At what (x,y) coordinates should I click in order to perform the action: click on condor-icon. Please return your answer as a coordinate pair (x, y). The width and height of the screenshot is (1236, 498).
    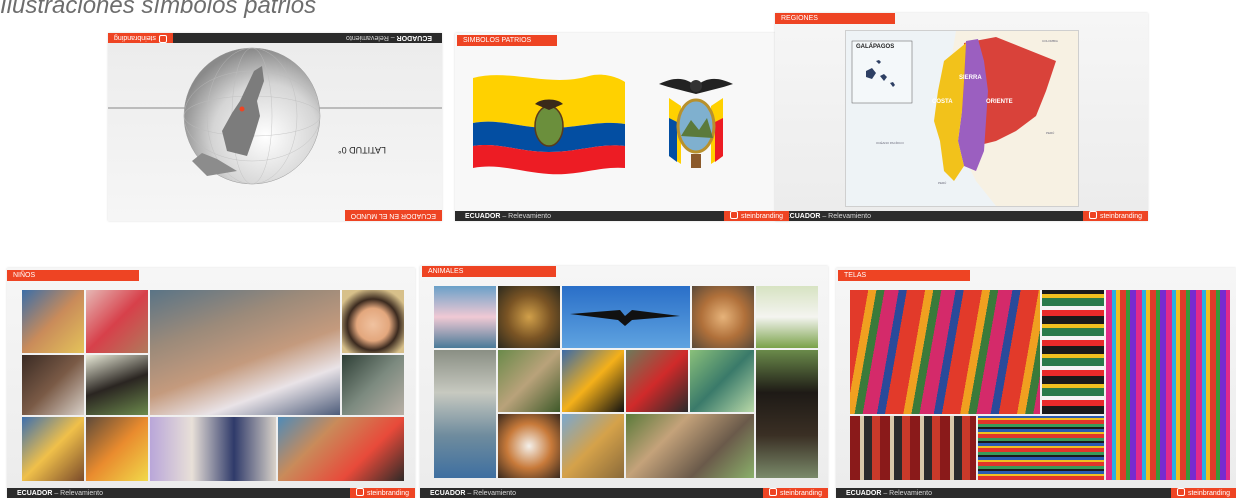
    Looking at the image, I should click on (625, 318).